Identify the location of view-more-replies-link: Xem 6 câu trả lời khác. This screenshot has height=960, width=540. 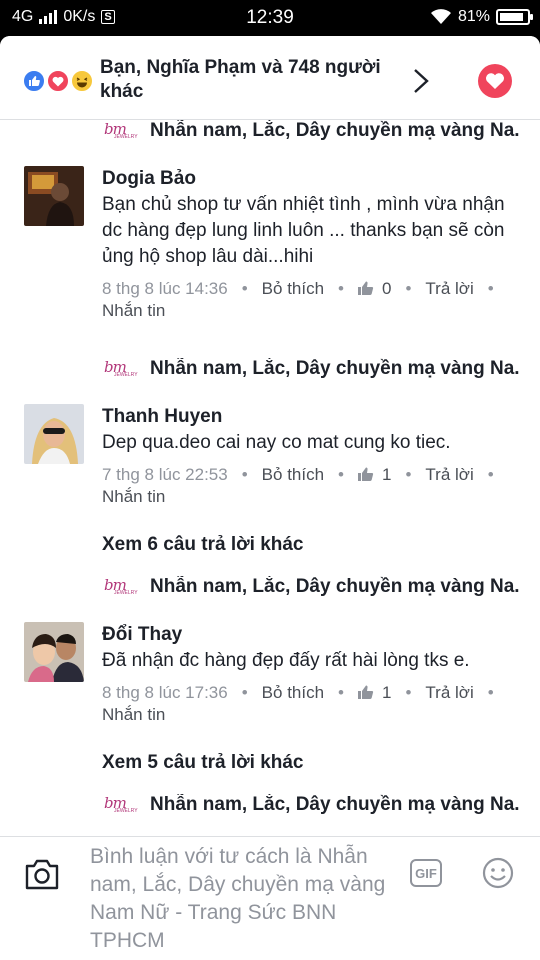
(203, 545).